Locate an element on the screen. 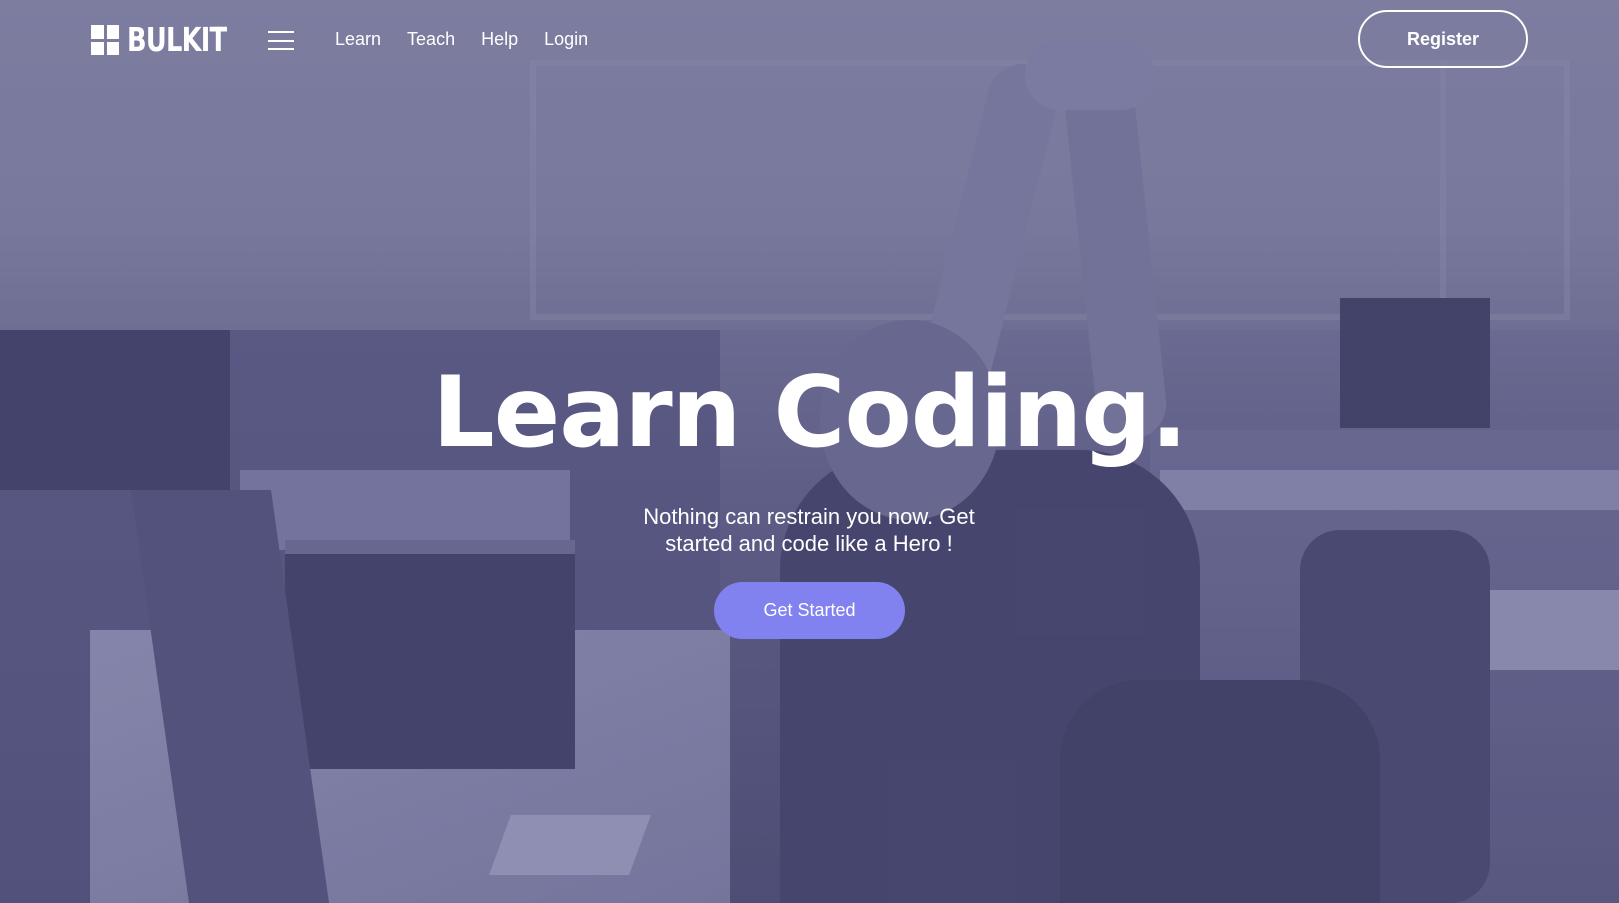  nav-link-login: Login is located at coordinates (566, 39).